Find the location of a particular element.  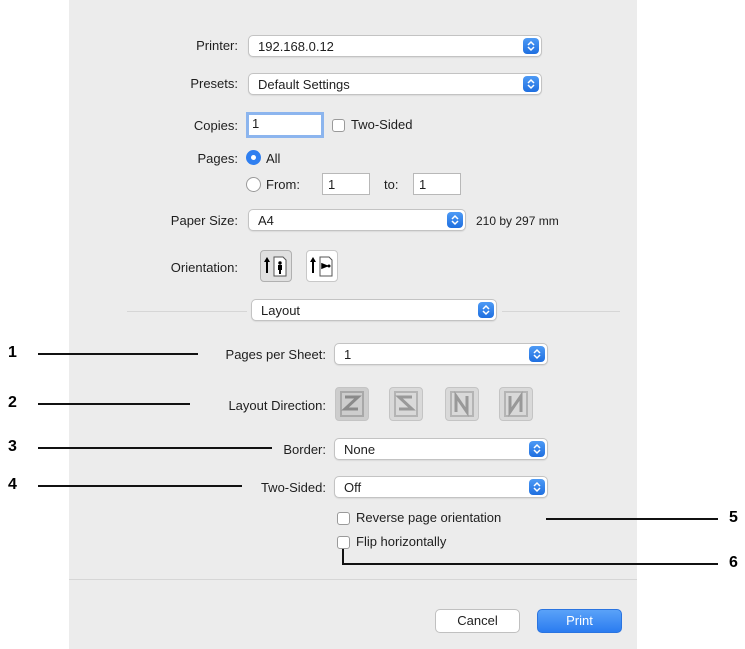

direction-n-reverse-icon is located at coordinates (516, 404).